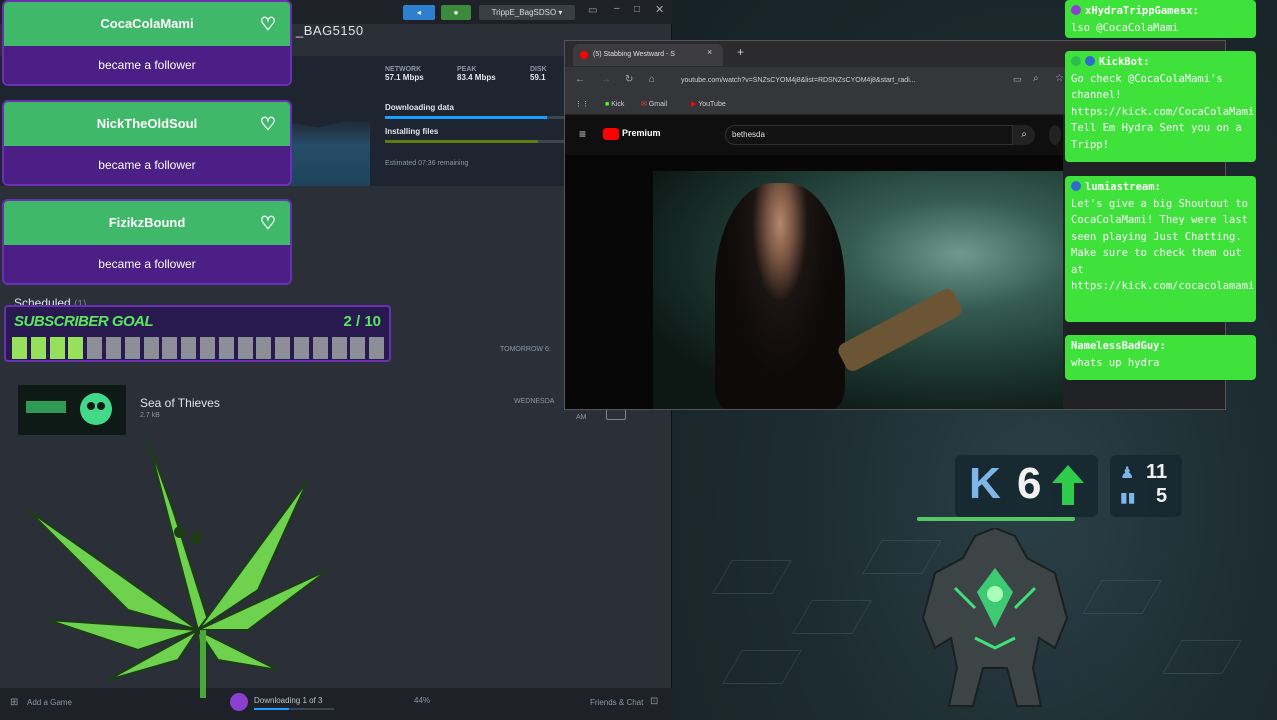 This screenshot has height=720, width=1277. Describe the element at coordinates (614, 105) in the screenshot. I see `bookmark-kick: ■ Kick` at that location.